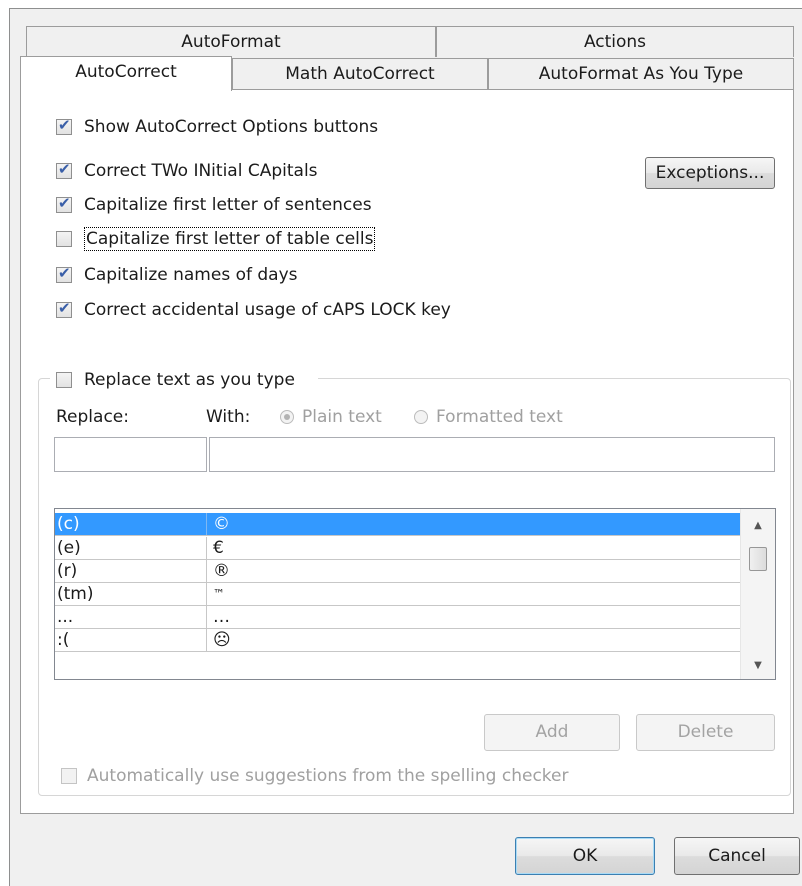  I want to click on scroll-up-arrow-icon: ▲, so click(758, 526).